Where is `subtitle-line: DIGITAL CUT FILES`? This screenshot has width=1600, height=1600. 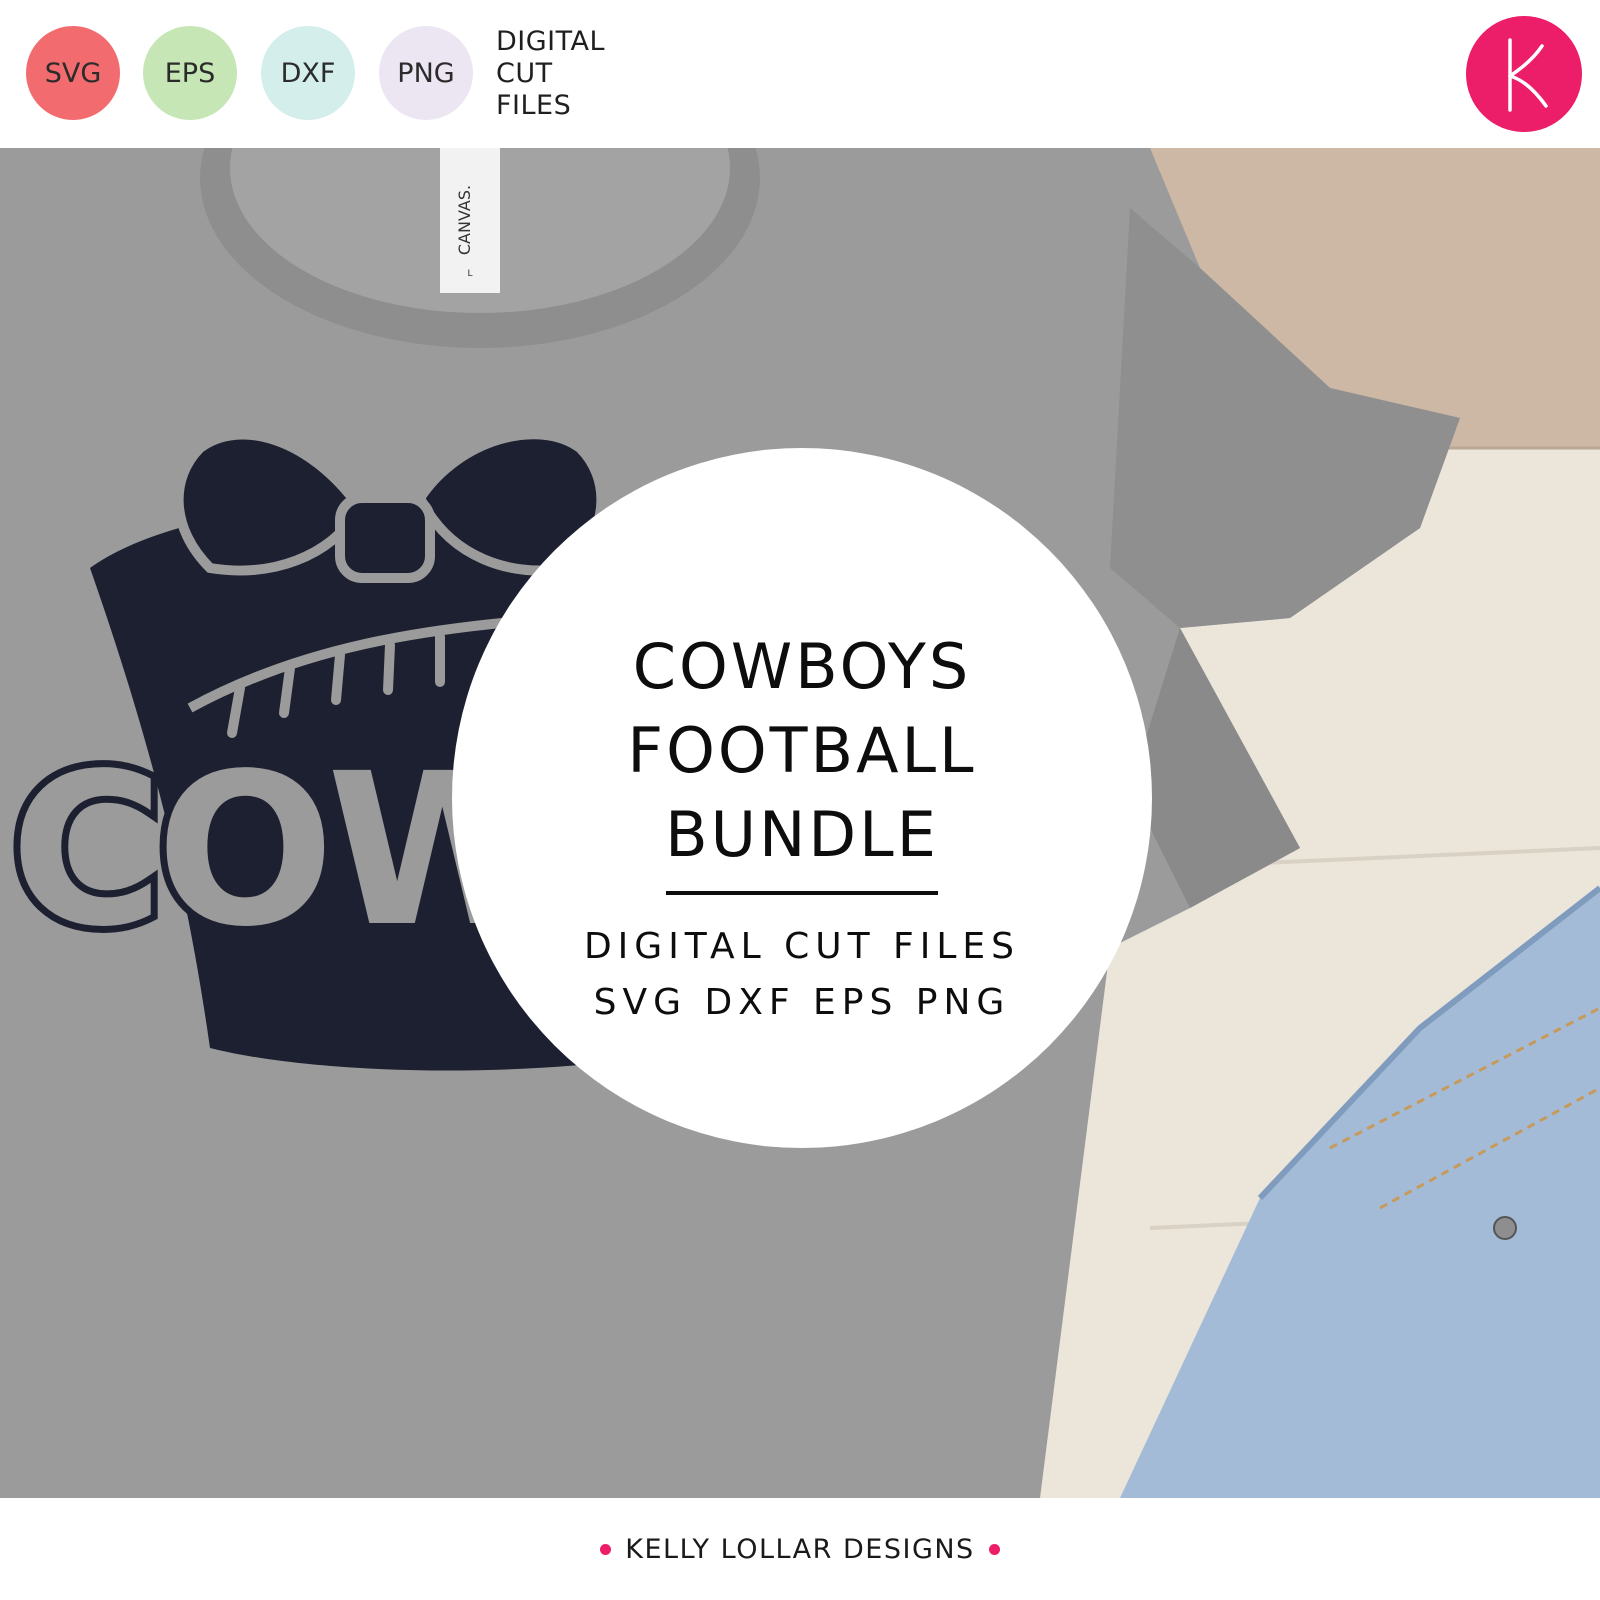
subtitle-line: DIGITAL CUT FILES is located at coordinates (802, 946).